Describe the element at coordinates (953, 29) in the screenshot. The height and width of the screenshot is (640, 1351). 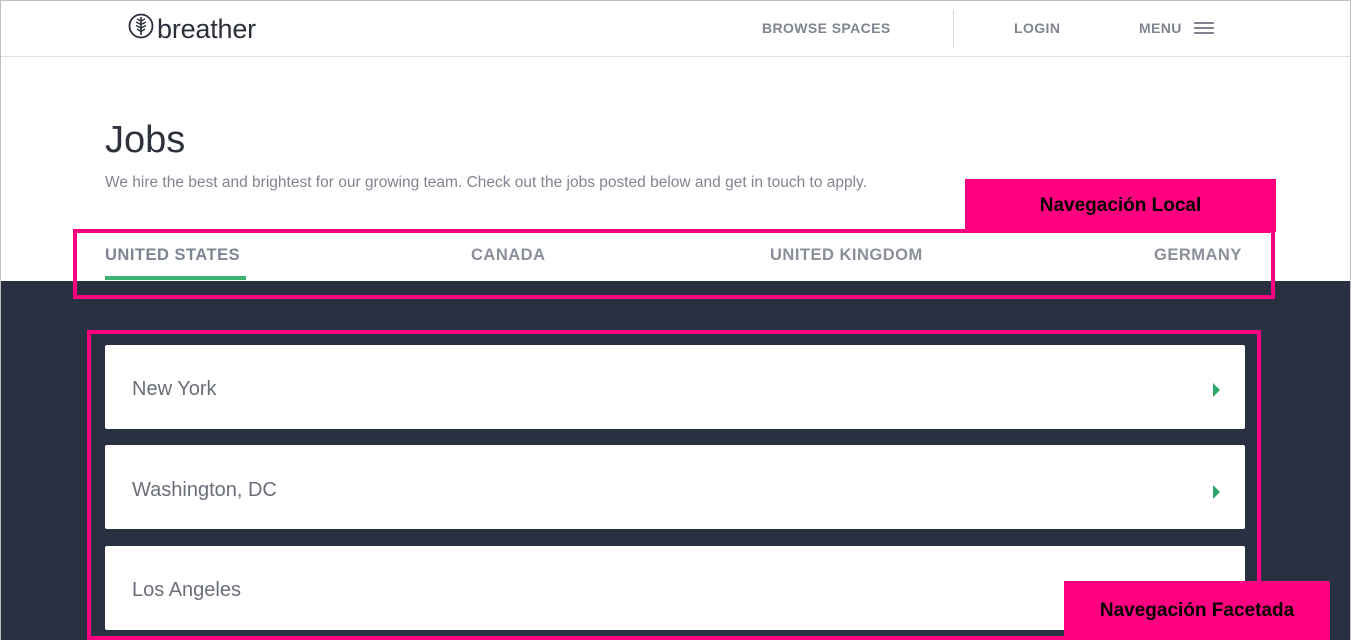
I see `nav-divider` at that location.